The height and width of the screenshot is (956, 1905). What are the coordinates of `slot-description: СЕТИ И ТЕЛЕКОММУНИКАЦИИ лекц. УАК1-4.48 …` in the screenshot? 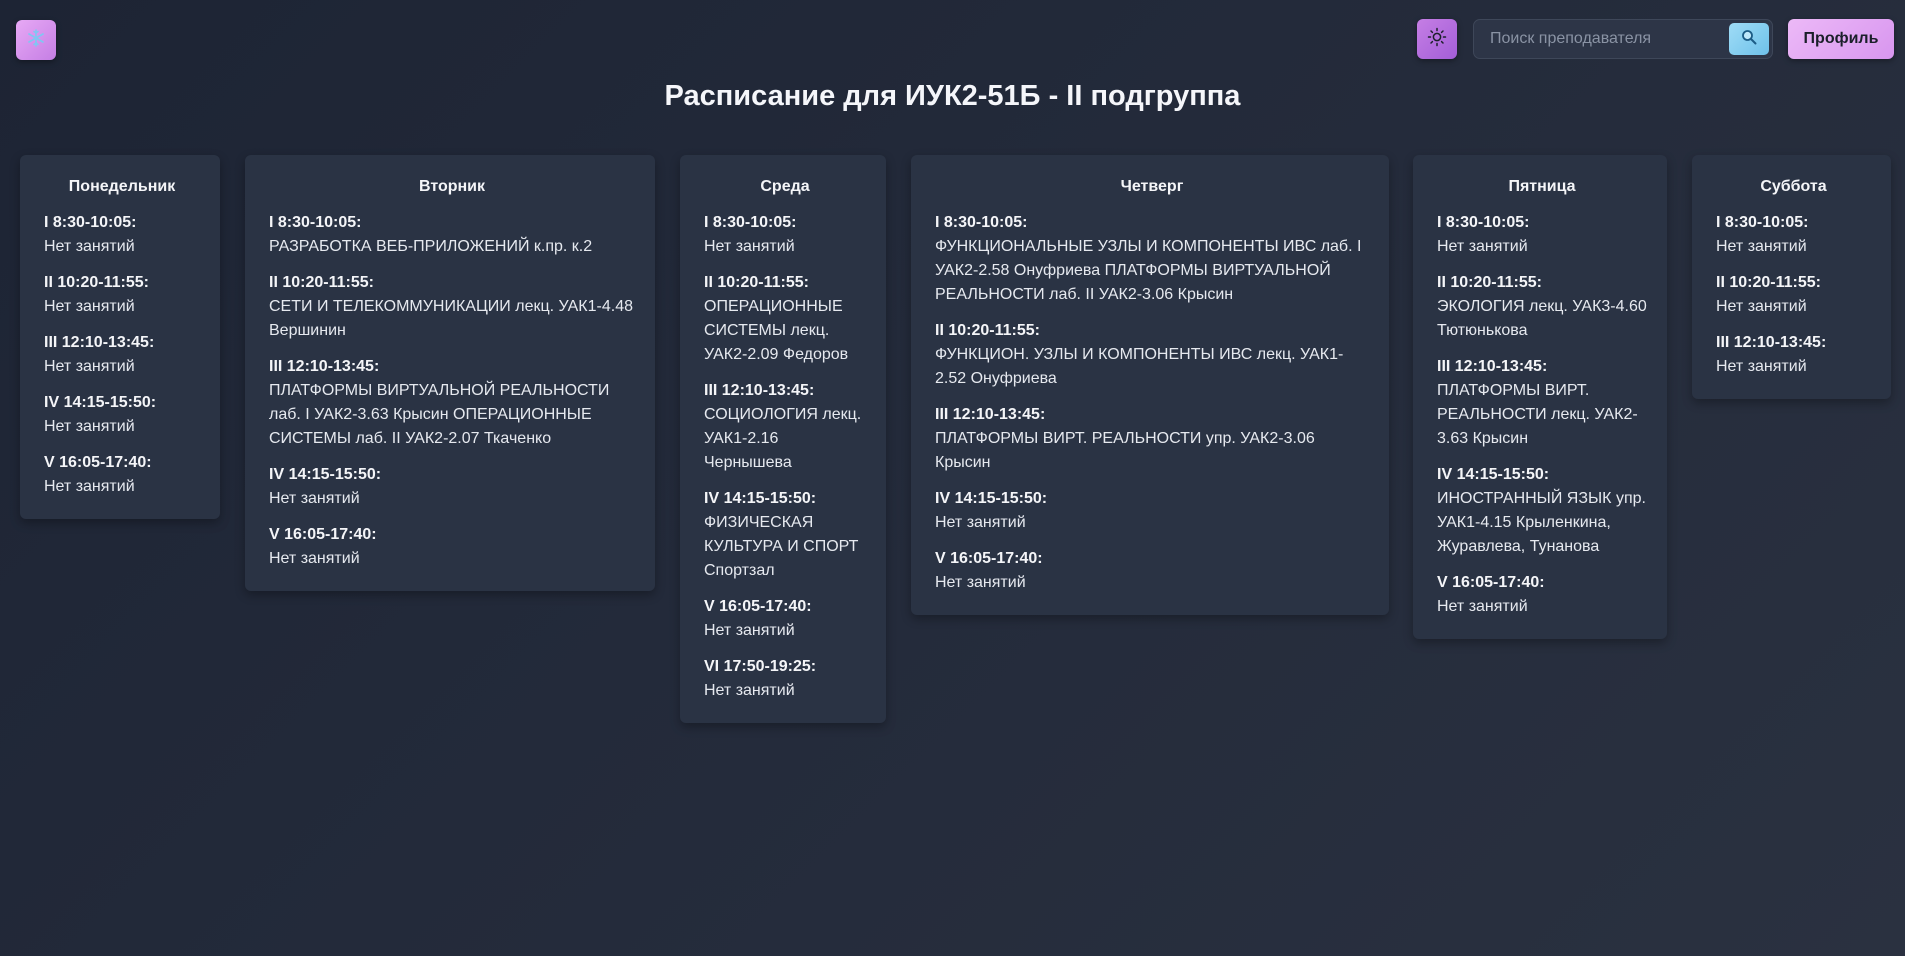 It's located at (451, 318).